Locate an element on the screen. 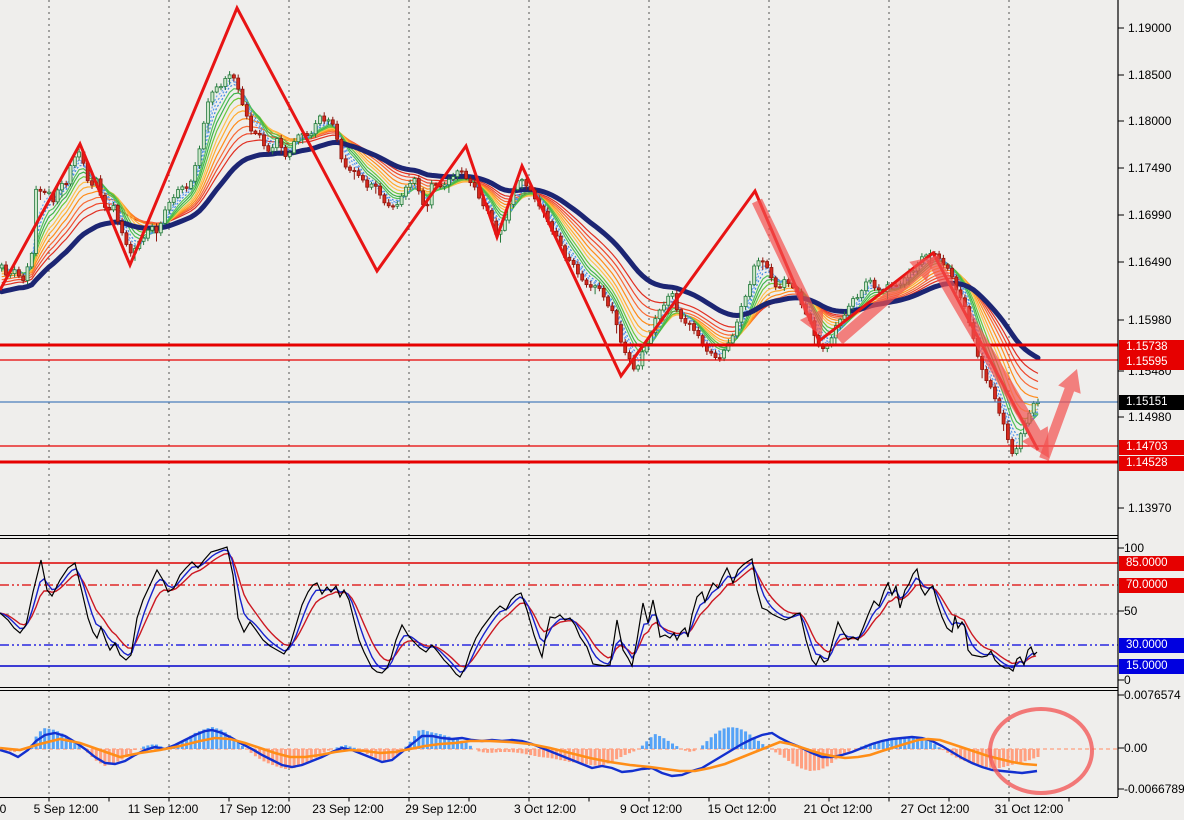 The height and width of the screenshot is (820, 1184). price-axis is located at coordinates (1151, 398).